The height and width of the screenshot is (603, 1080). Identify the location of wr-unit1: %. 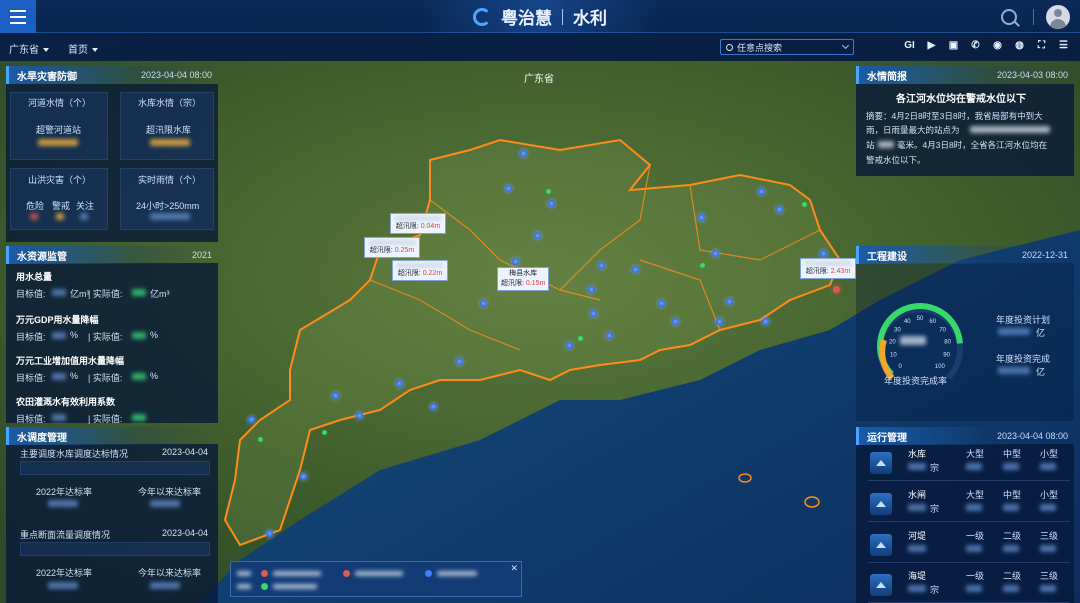
(74, 376).